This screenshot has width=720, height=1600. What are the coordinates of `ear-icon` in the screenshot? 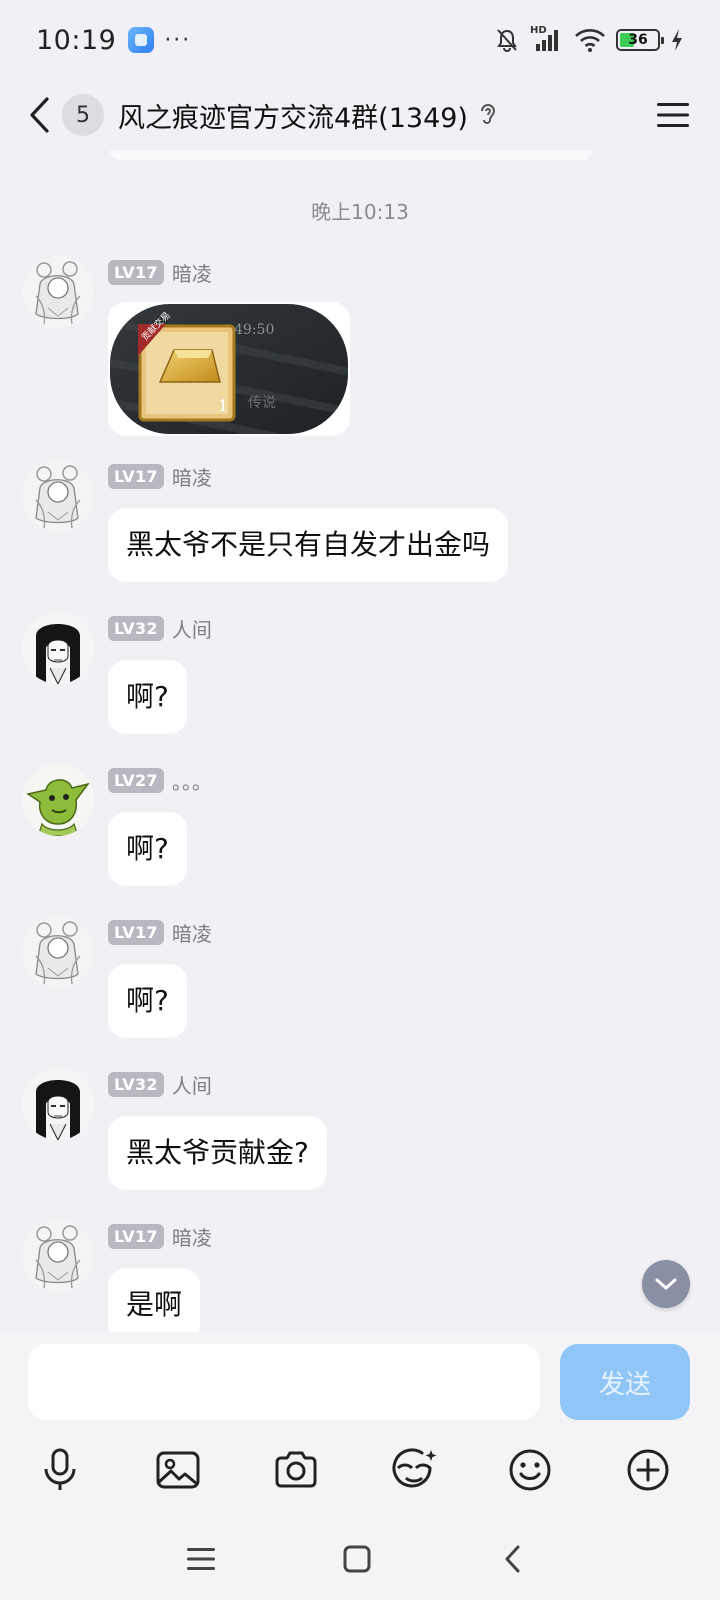 It's located at (488, 115).